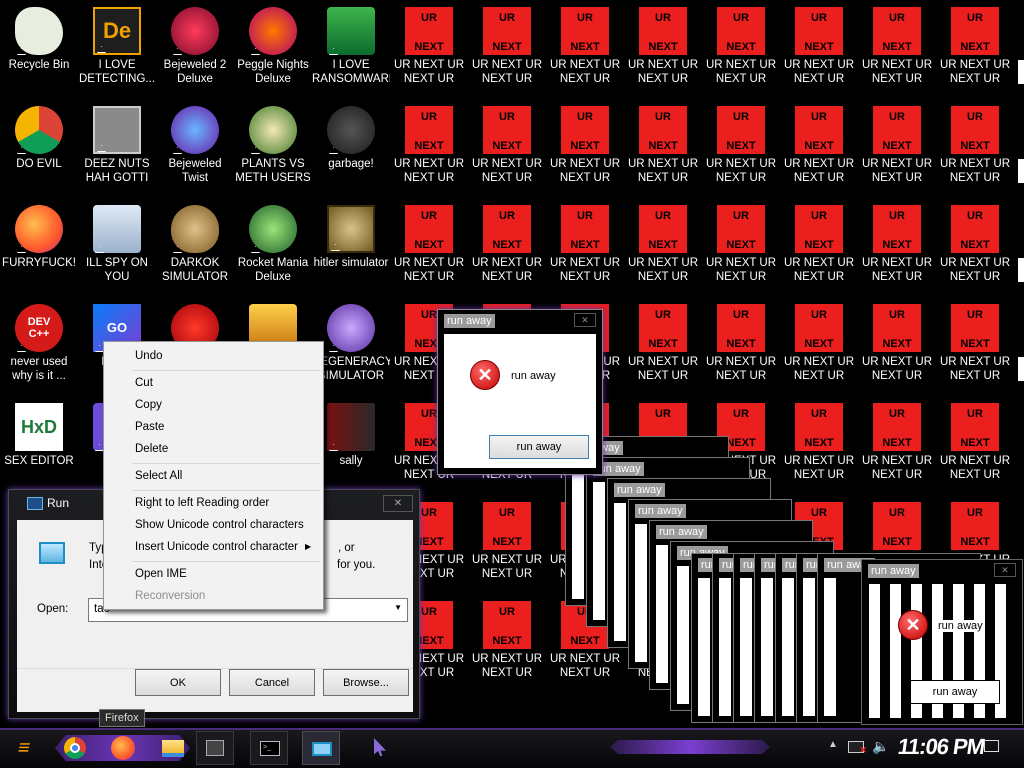  Describe the element at coordinates (75, 748) in the screenshot. I see `chrome-icon` at that location.